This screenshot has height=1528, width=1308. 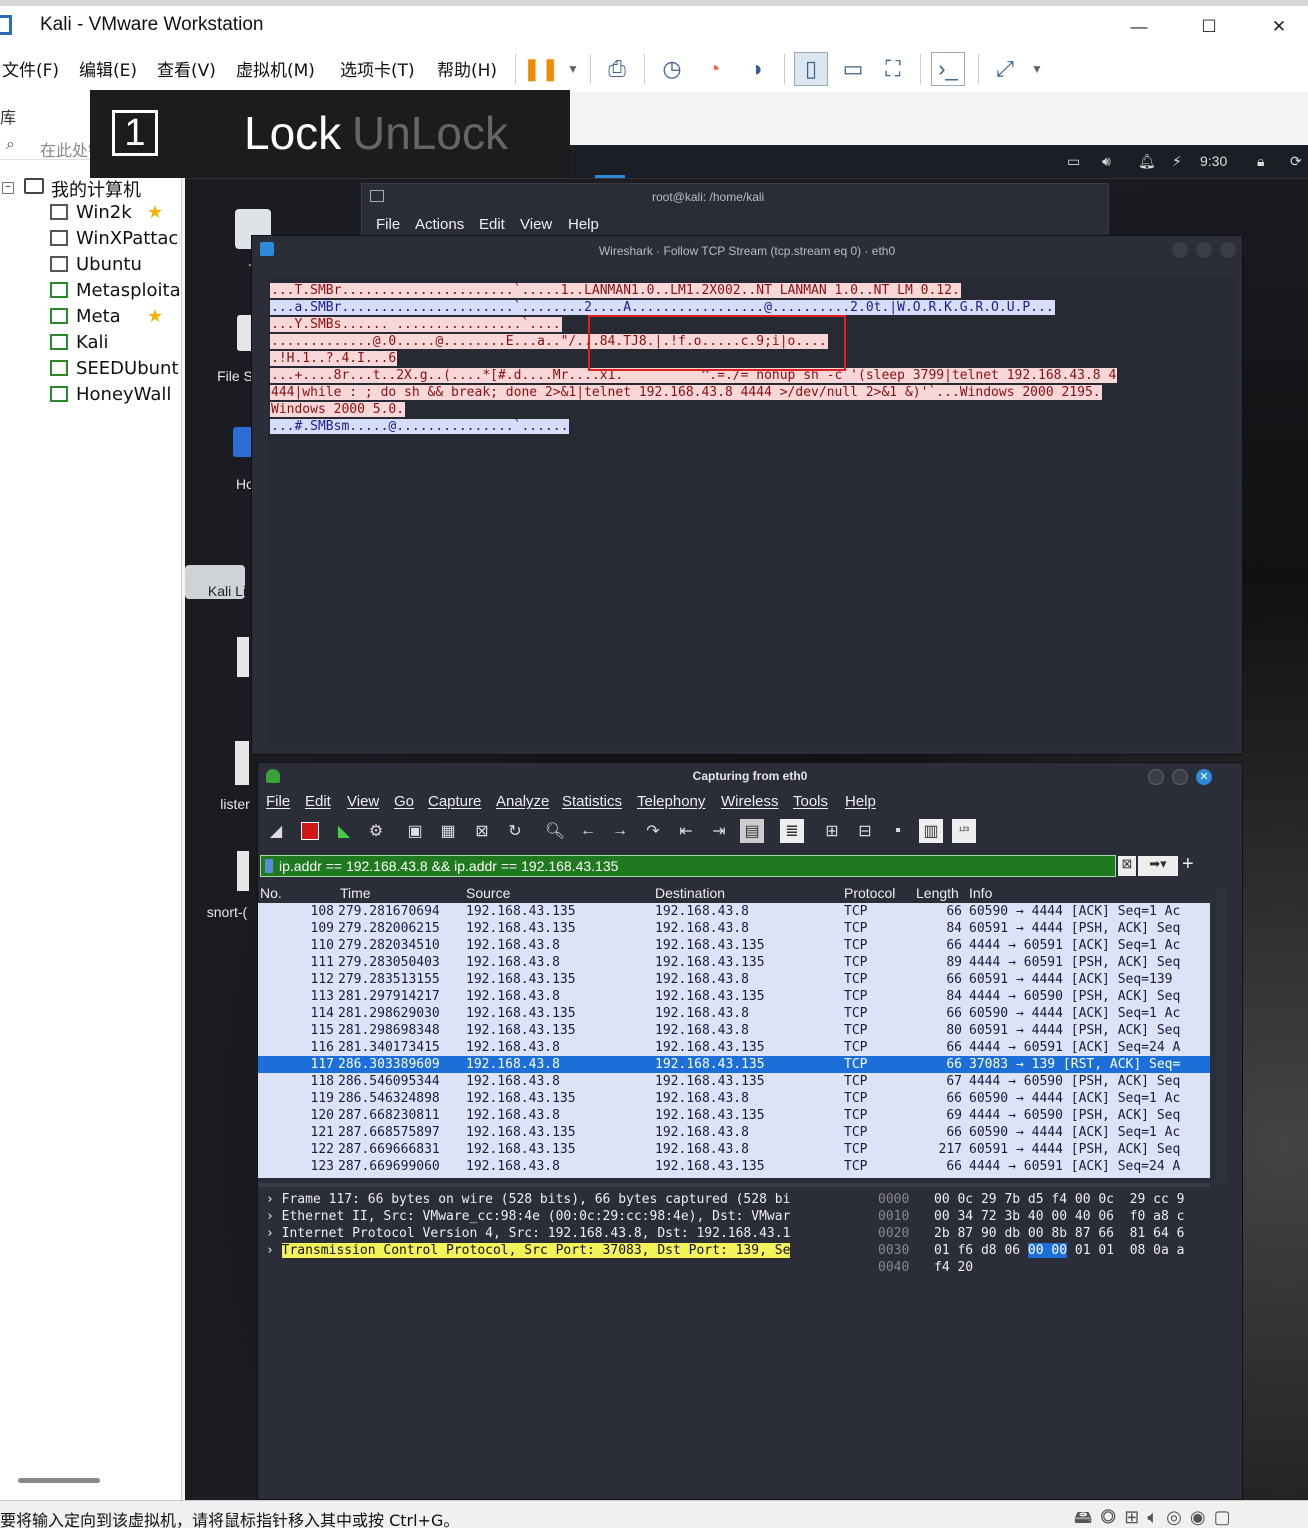 What do you see at coordinates (515, 831) in the screenshot?
I see `reload-file-icon: ↻` at bounding box center [515, 831].